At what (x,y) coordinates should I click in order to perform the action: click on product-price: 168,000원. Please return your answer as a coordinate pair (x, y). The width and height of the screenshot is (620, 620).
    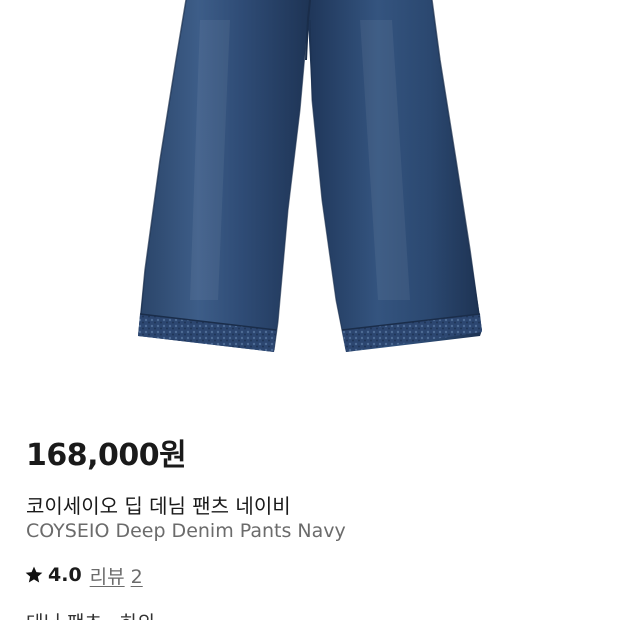
    Looking at the image, I should click on (106, 455).